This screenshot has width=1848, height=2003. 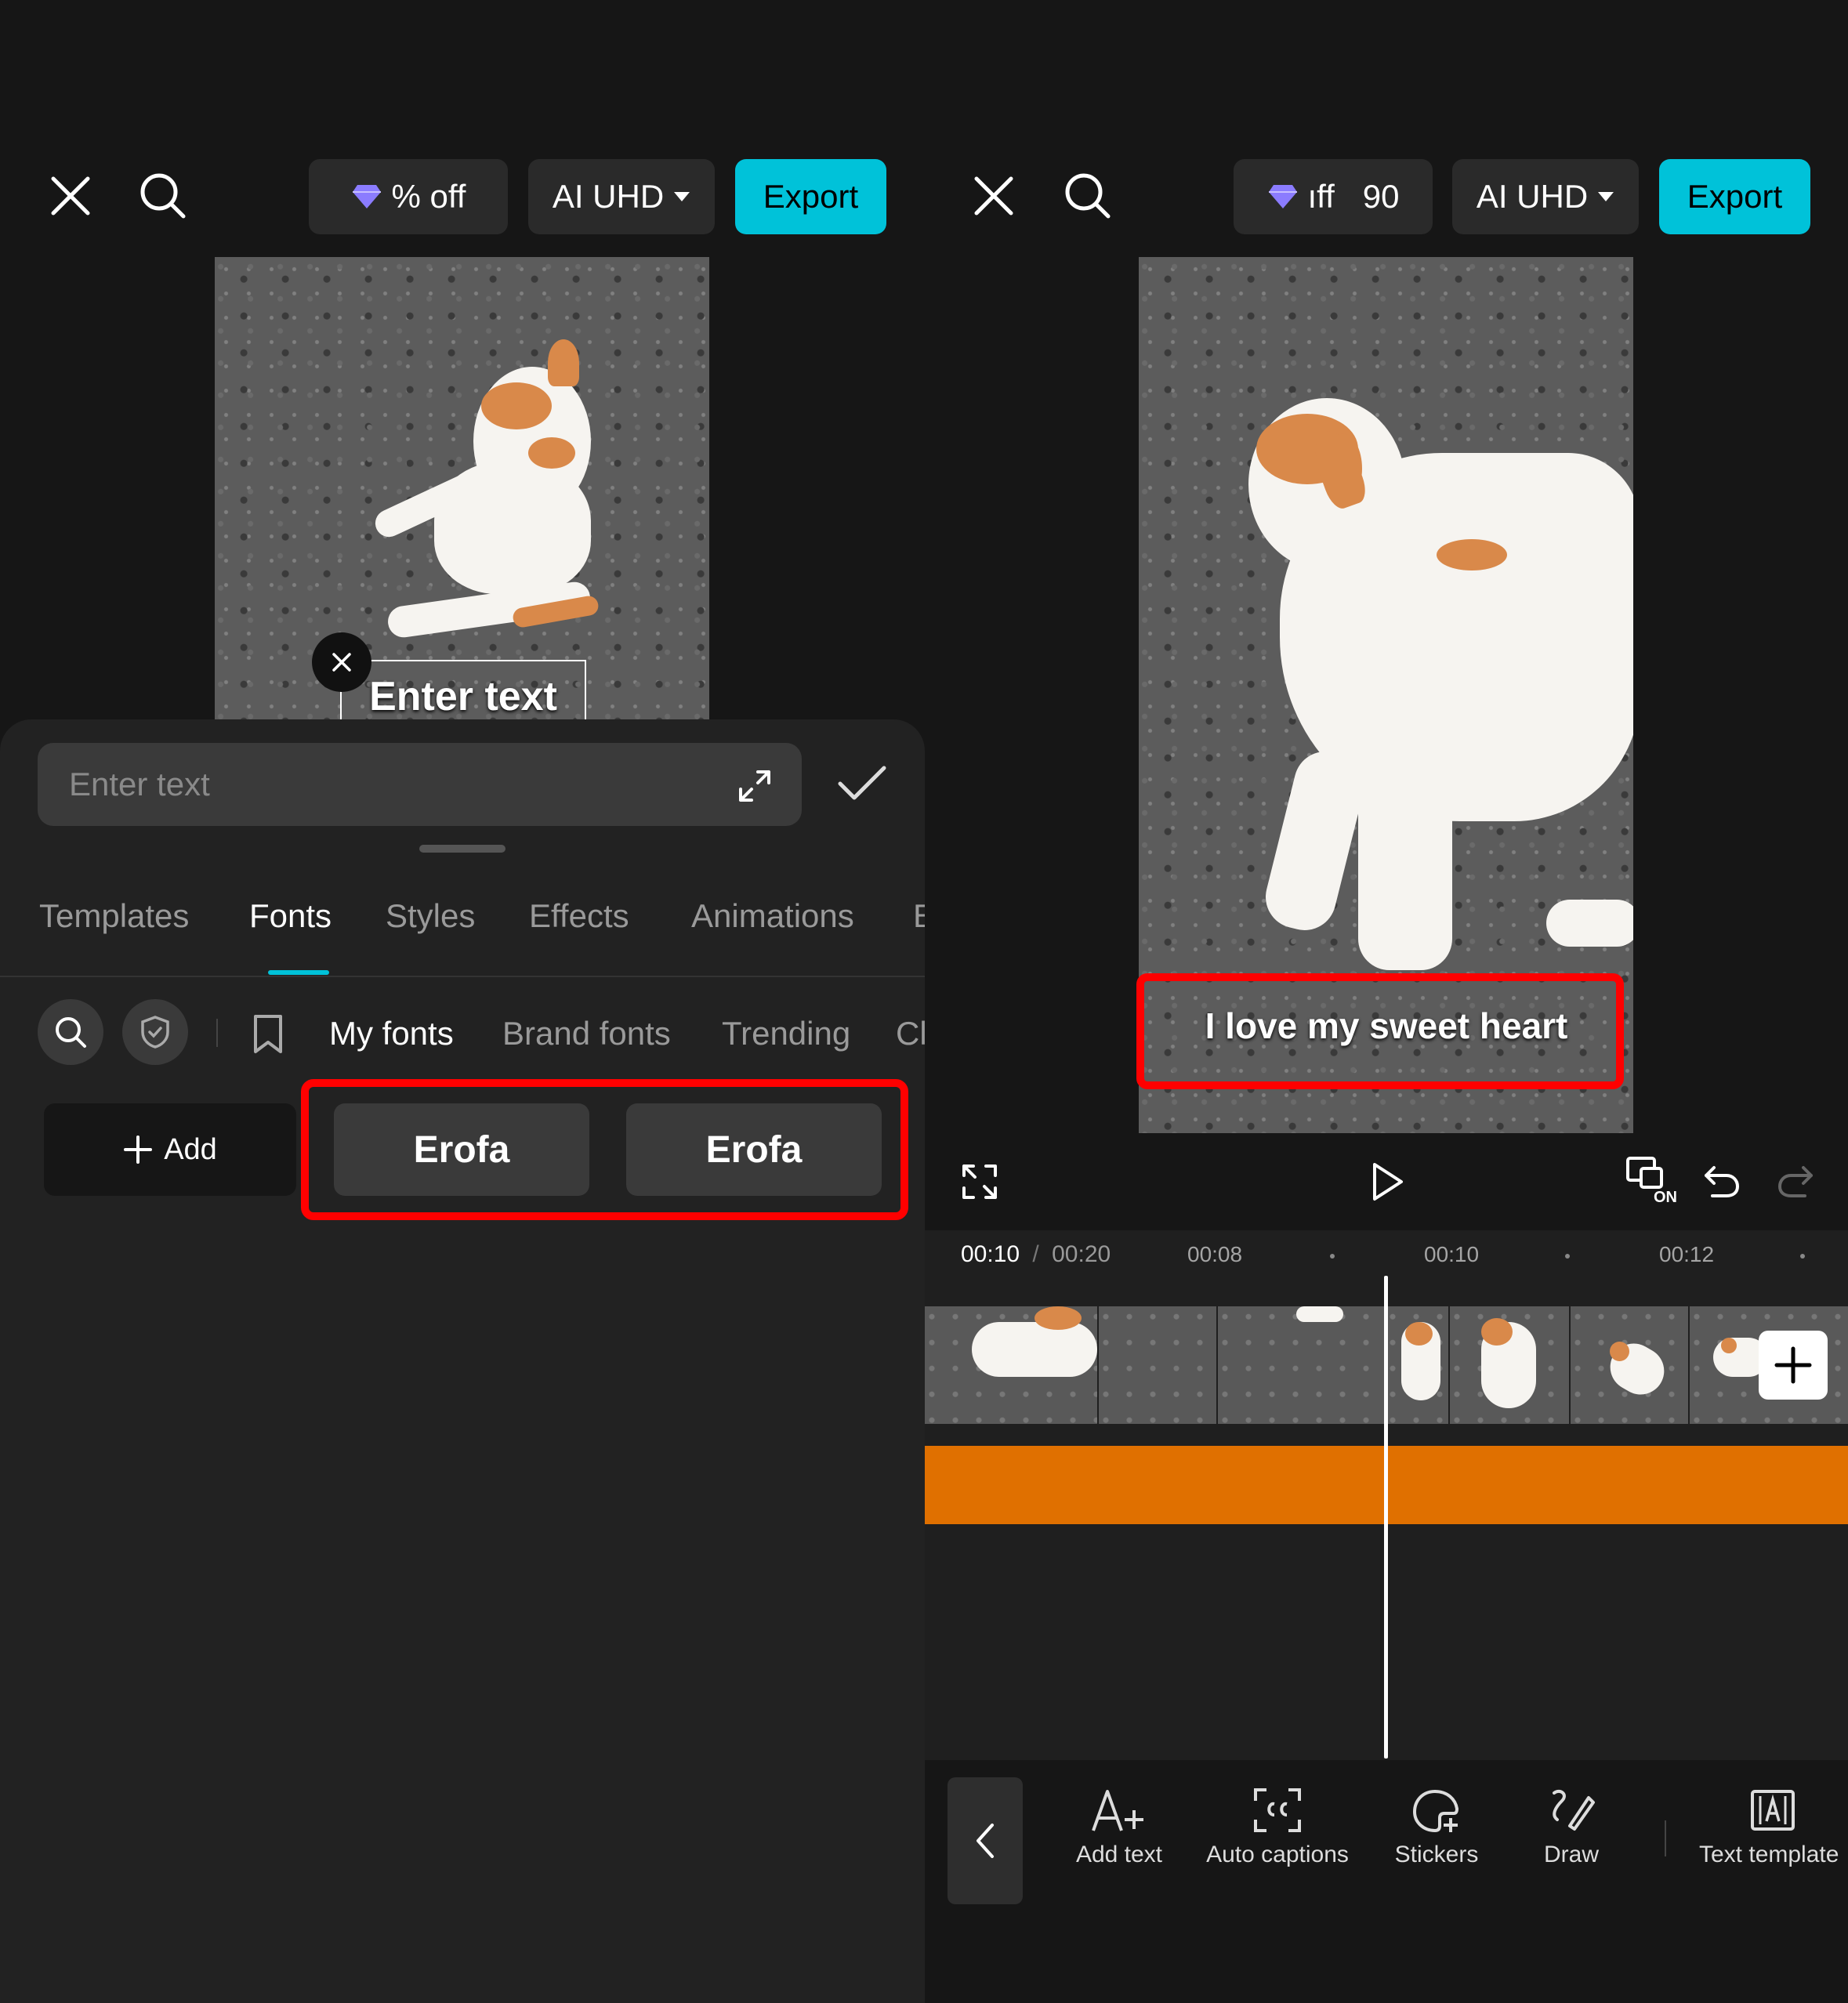 I want to click on promo-count: 90, so click(x=1381, y=196).